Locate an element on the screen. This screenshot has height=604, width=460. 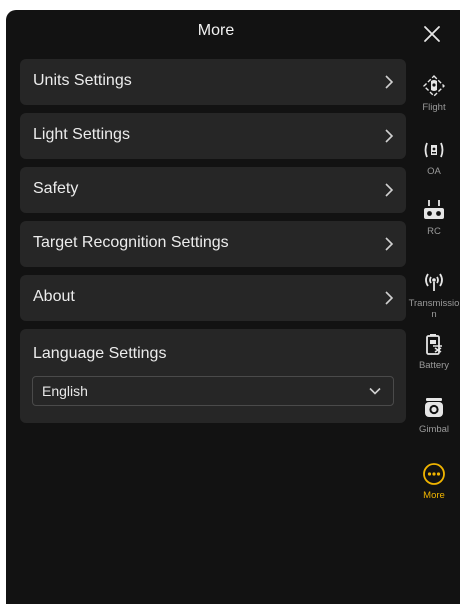
sidebar-item-more: More is located at coordinates (434, 481).